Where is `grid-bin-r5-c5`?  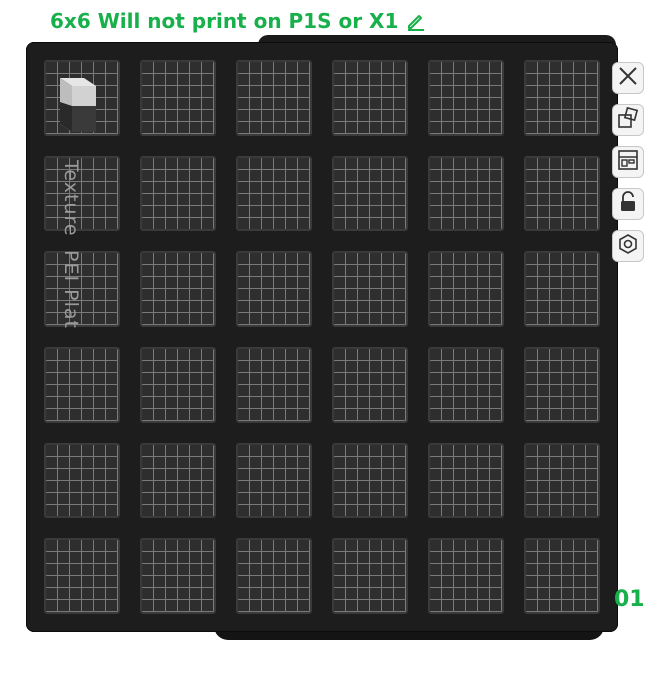 grid-bin-r5-c5 is located at coordinates (466, 480).